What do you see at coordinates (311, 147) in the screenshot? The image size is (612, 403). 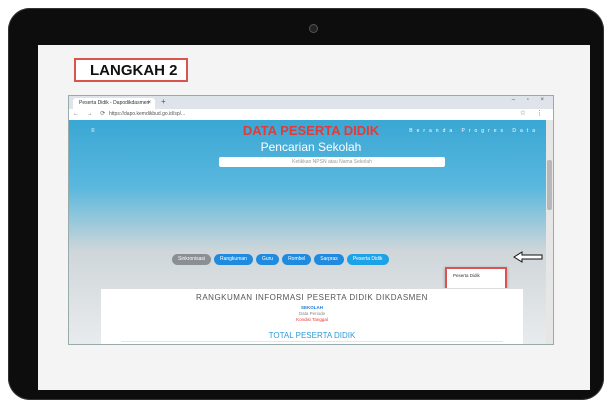 I see `search-title: Pencarian Sekolah` at bounding box center [311, 147].